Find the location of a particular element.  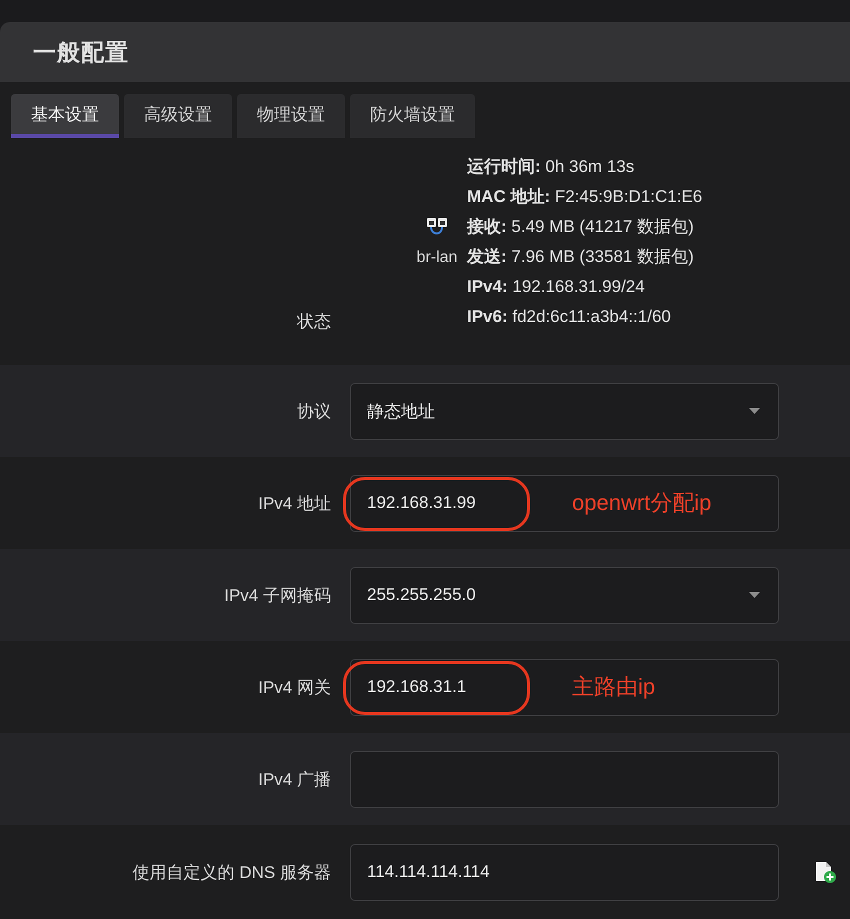

section-title: 一般配置 is located at coordinates (81, 52).